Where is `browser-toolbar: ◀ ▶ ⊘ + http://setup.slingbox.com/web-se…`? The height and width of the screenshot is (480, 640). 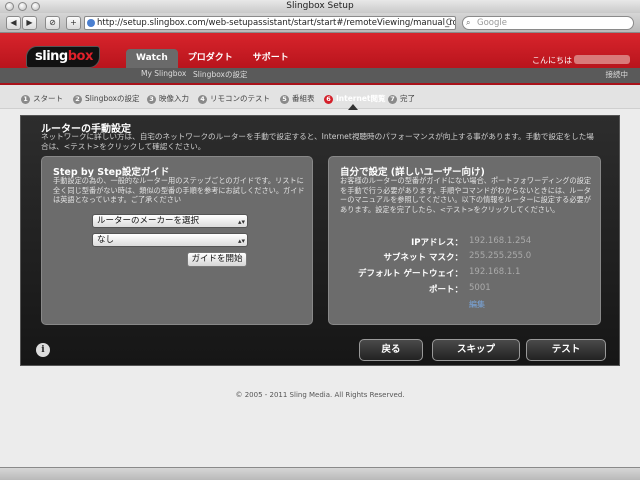
browser-toolbar: ◀ ▶ ⊘ + http://setup.slingbox.com/web-se… is located at coordinates (320, 23).